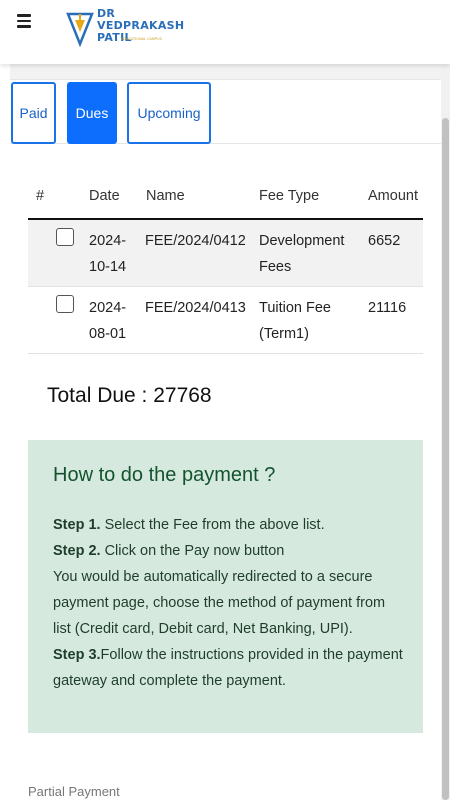 This screenshot has height=800, width=450. What do you see at coordinates (164, 475) in the screenshot?
I see `payment-instructions-title: How to do the payment ?` at bounding box center [164, 475].